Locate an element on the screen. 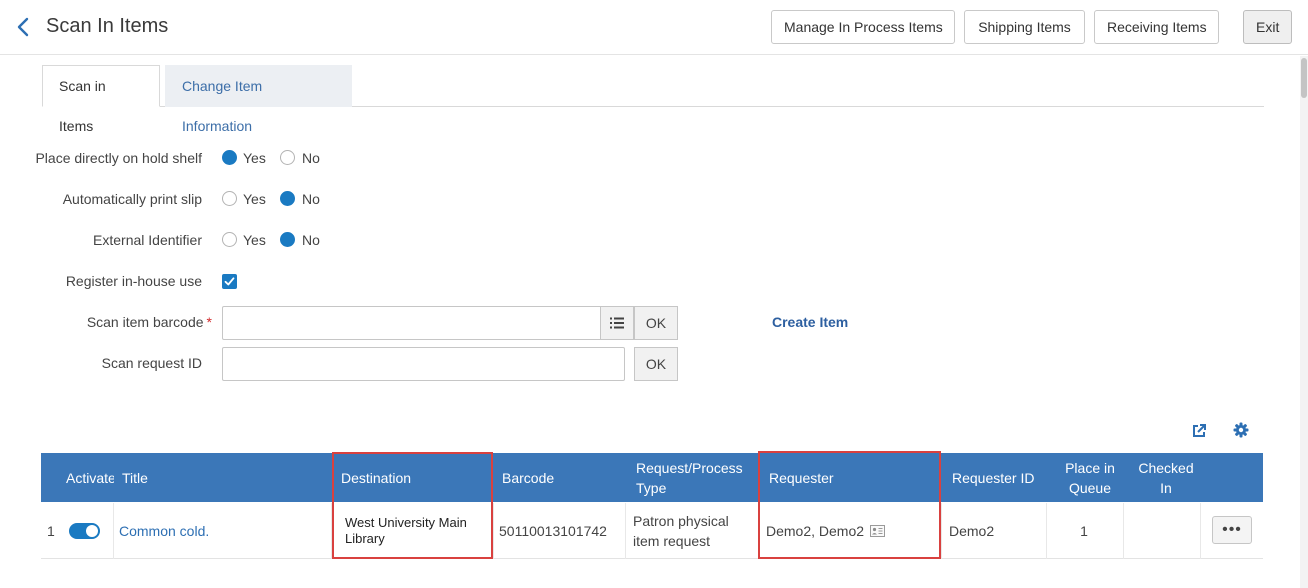  required-mark: * is located at coordinates (209, 322).